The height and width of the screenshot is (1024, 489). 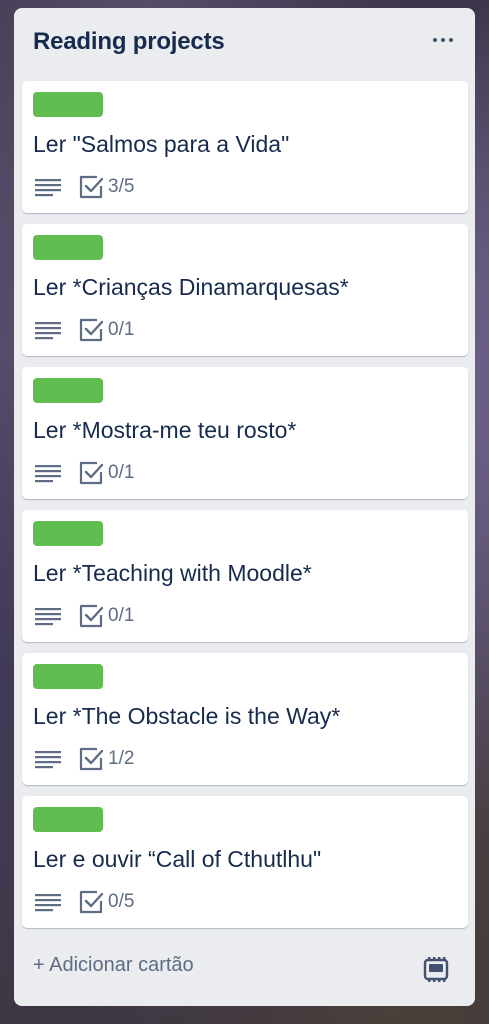 I want to click on card: Ler *Crianças Dinamarquesas* 0/1, so click(x=245, y=290).